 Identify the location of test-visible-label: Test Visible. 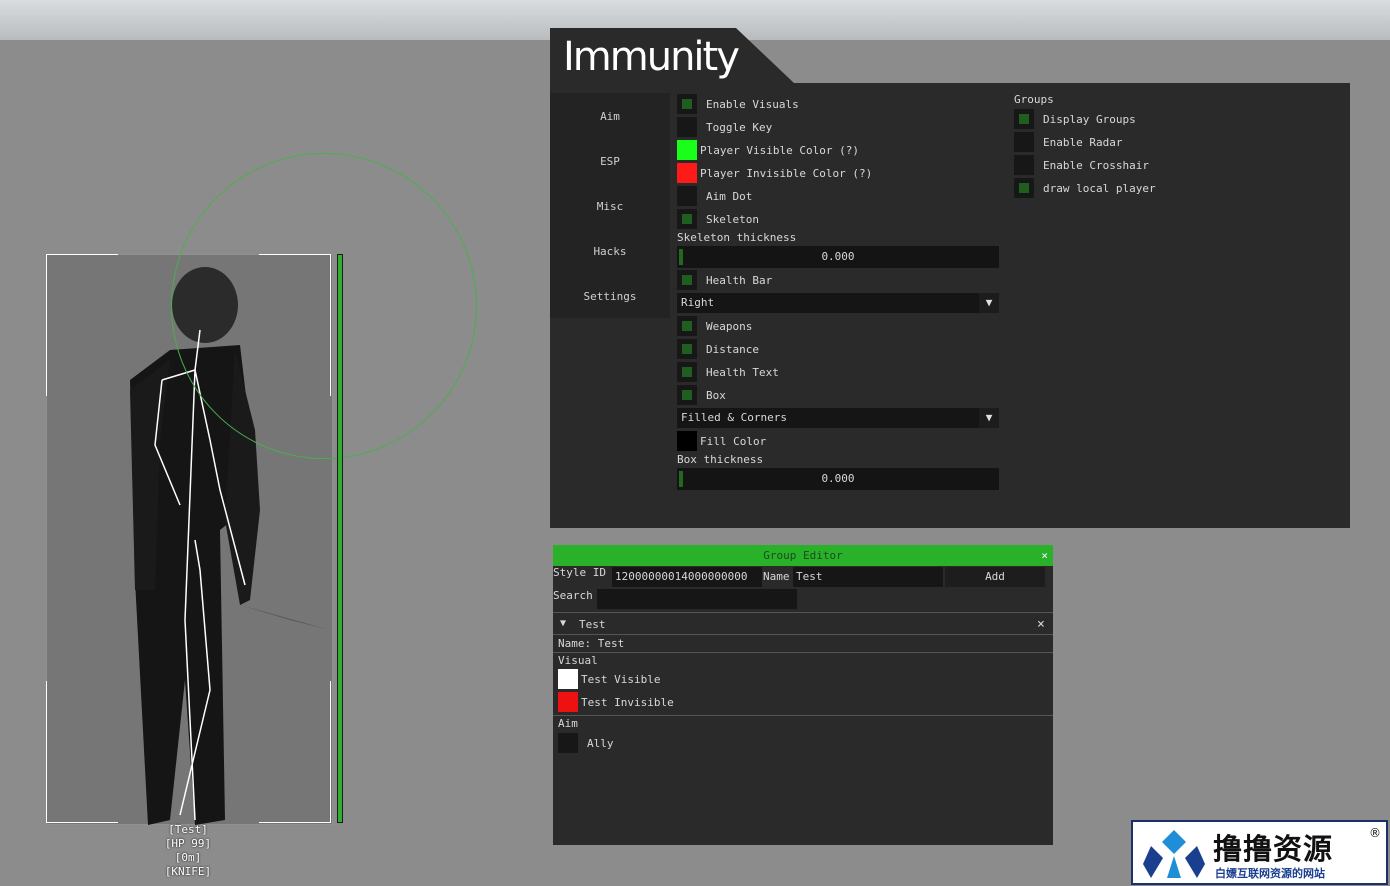
(621, 679).